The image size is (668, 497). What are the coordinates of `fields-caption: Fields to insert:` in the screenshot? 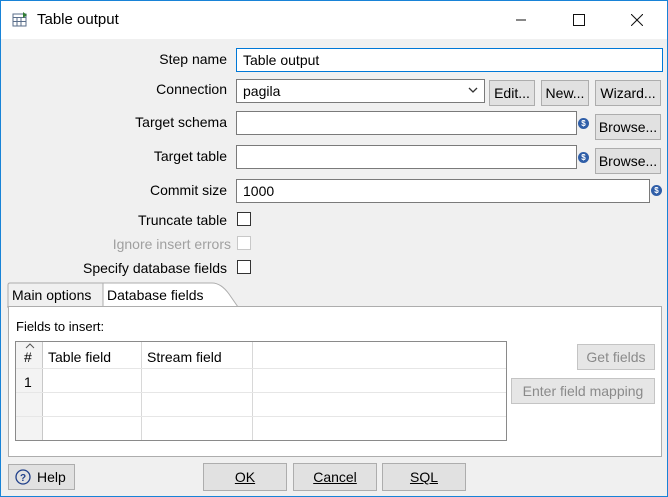 It's located at (60, 326).